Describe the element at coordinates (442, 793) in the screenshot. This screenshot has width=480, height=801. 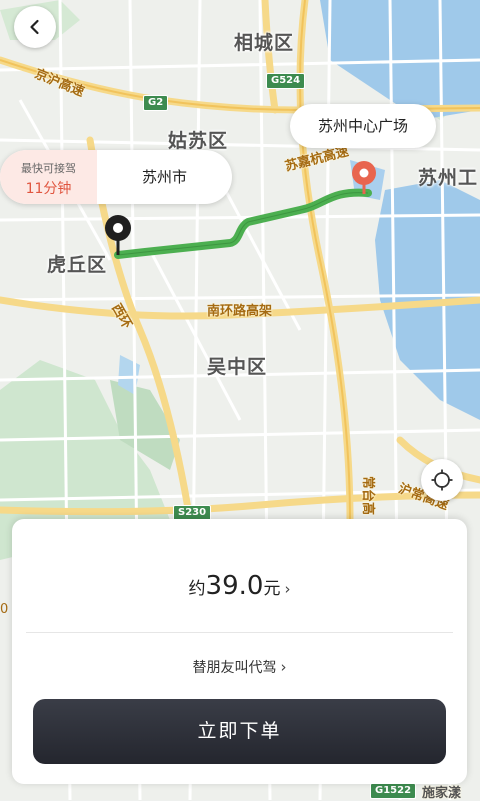
I see `road-label: 施家漾` at that location.